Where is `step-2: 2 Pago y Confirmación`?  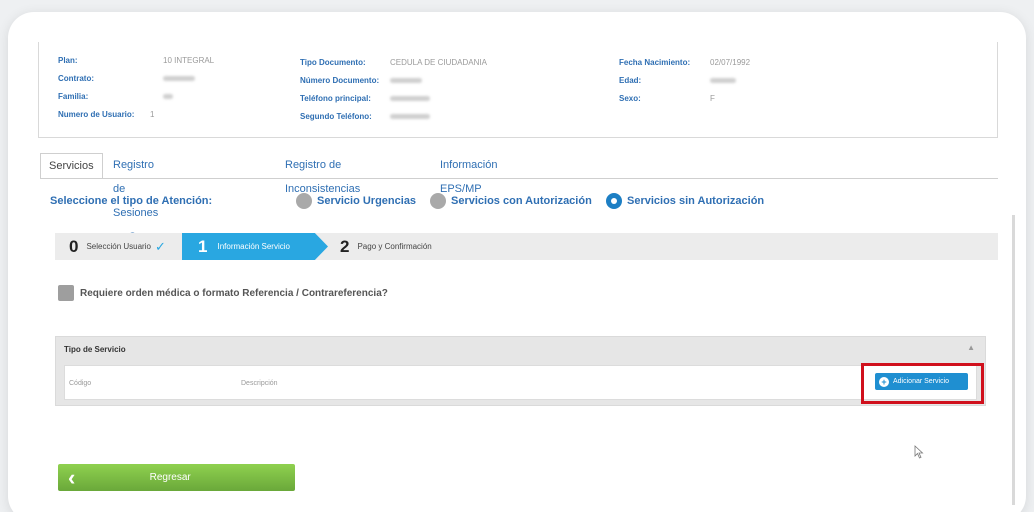 step-2: 2 Pago y Confirmación is located at coordinates (386, 246).